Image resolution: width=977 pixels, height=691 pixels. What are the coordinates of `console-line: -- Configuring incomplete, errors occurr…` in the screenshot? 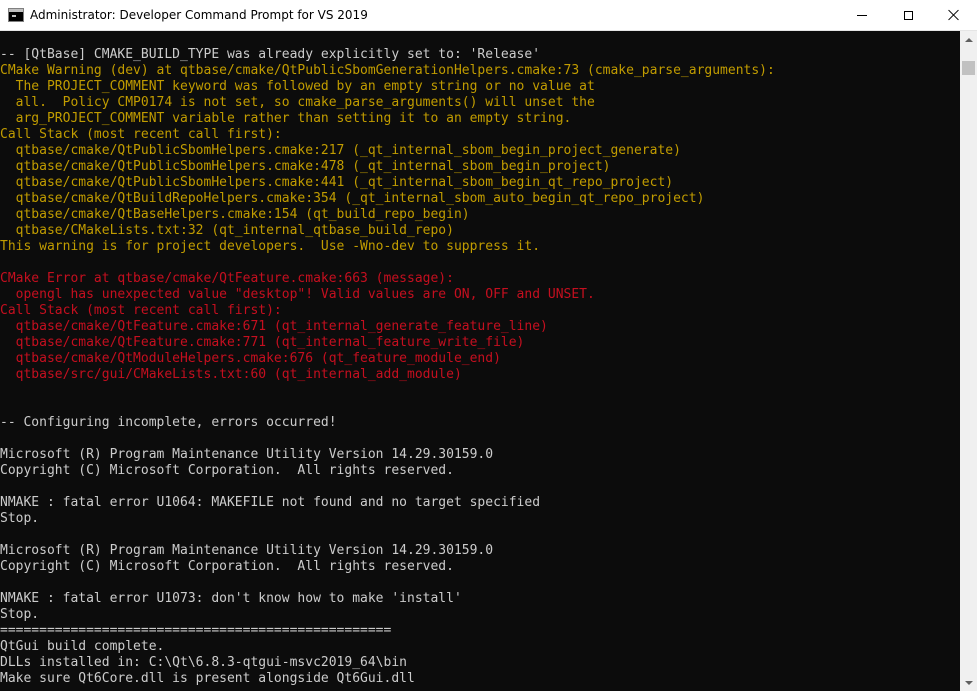 It's located at (168, 422).